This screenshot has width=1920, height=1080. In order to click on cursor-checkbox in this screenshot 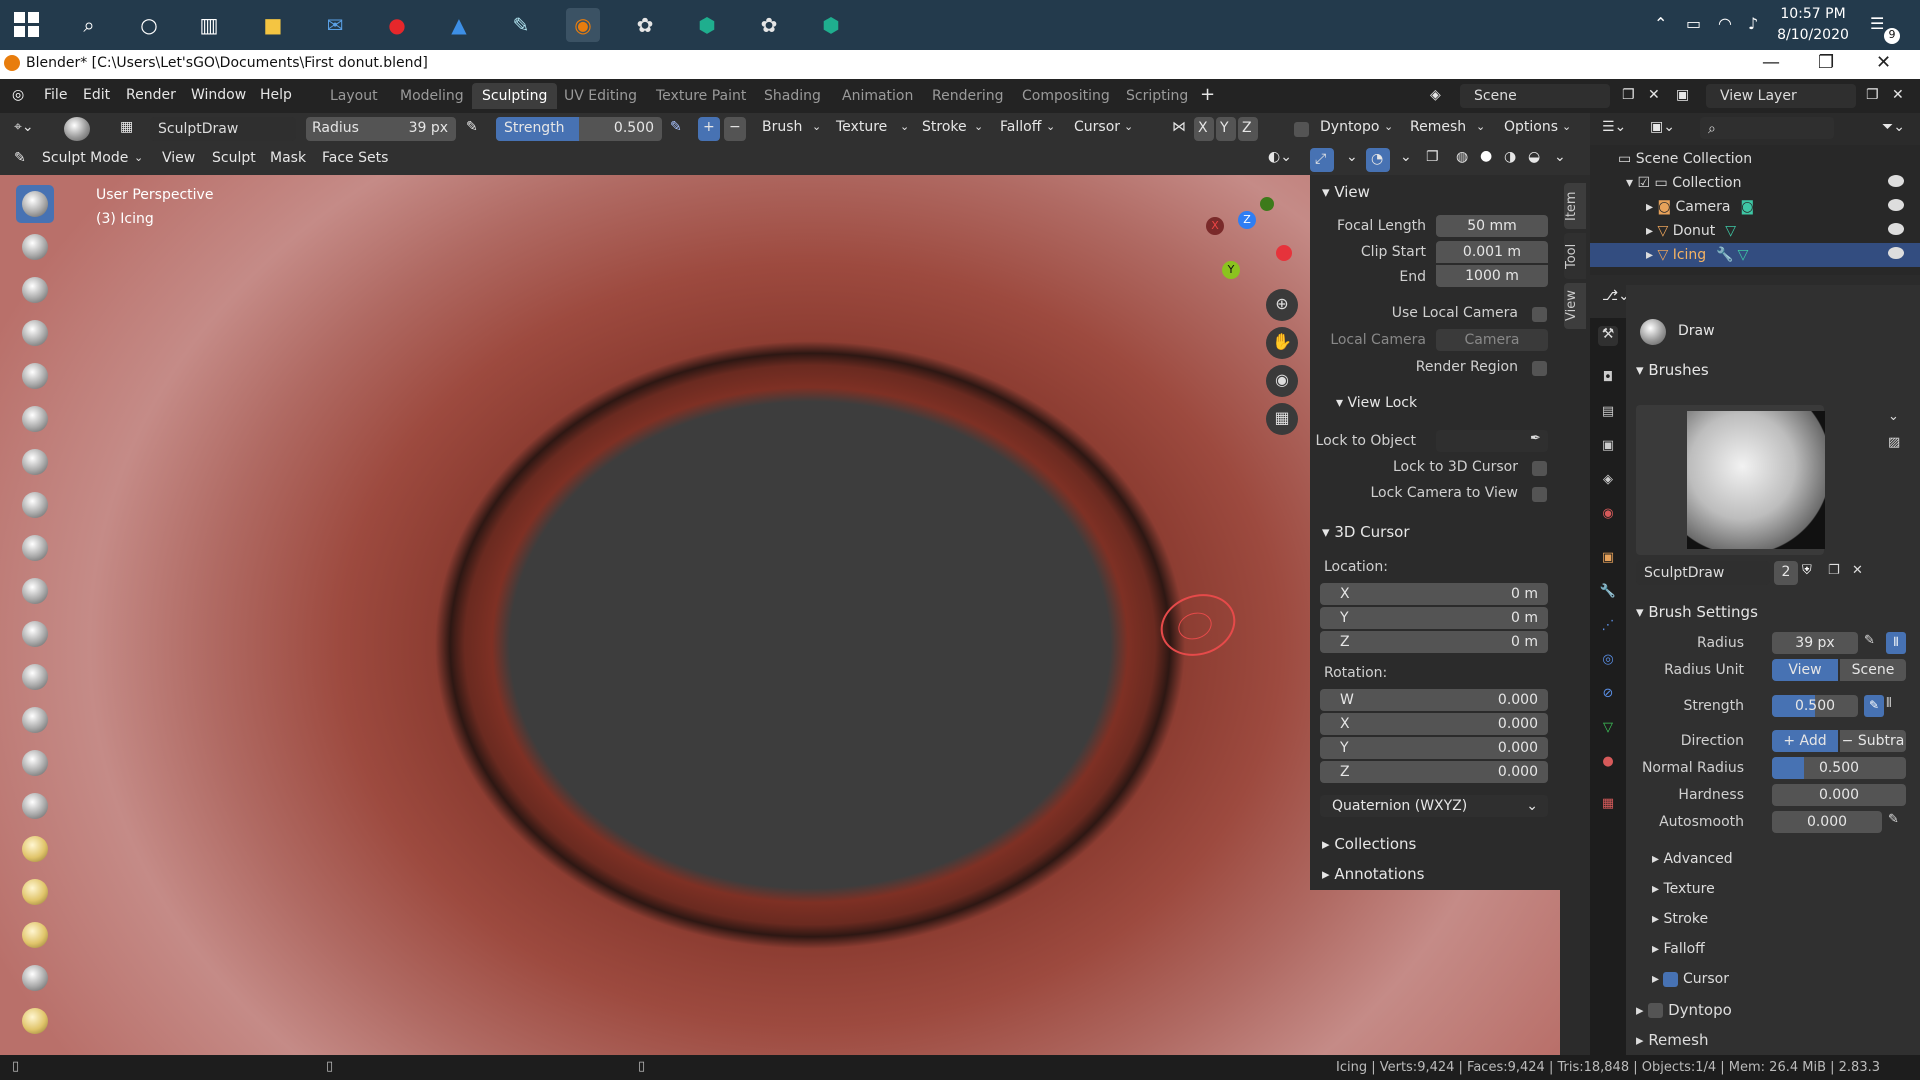, I will do `click(1671, 979)`.